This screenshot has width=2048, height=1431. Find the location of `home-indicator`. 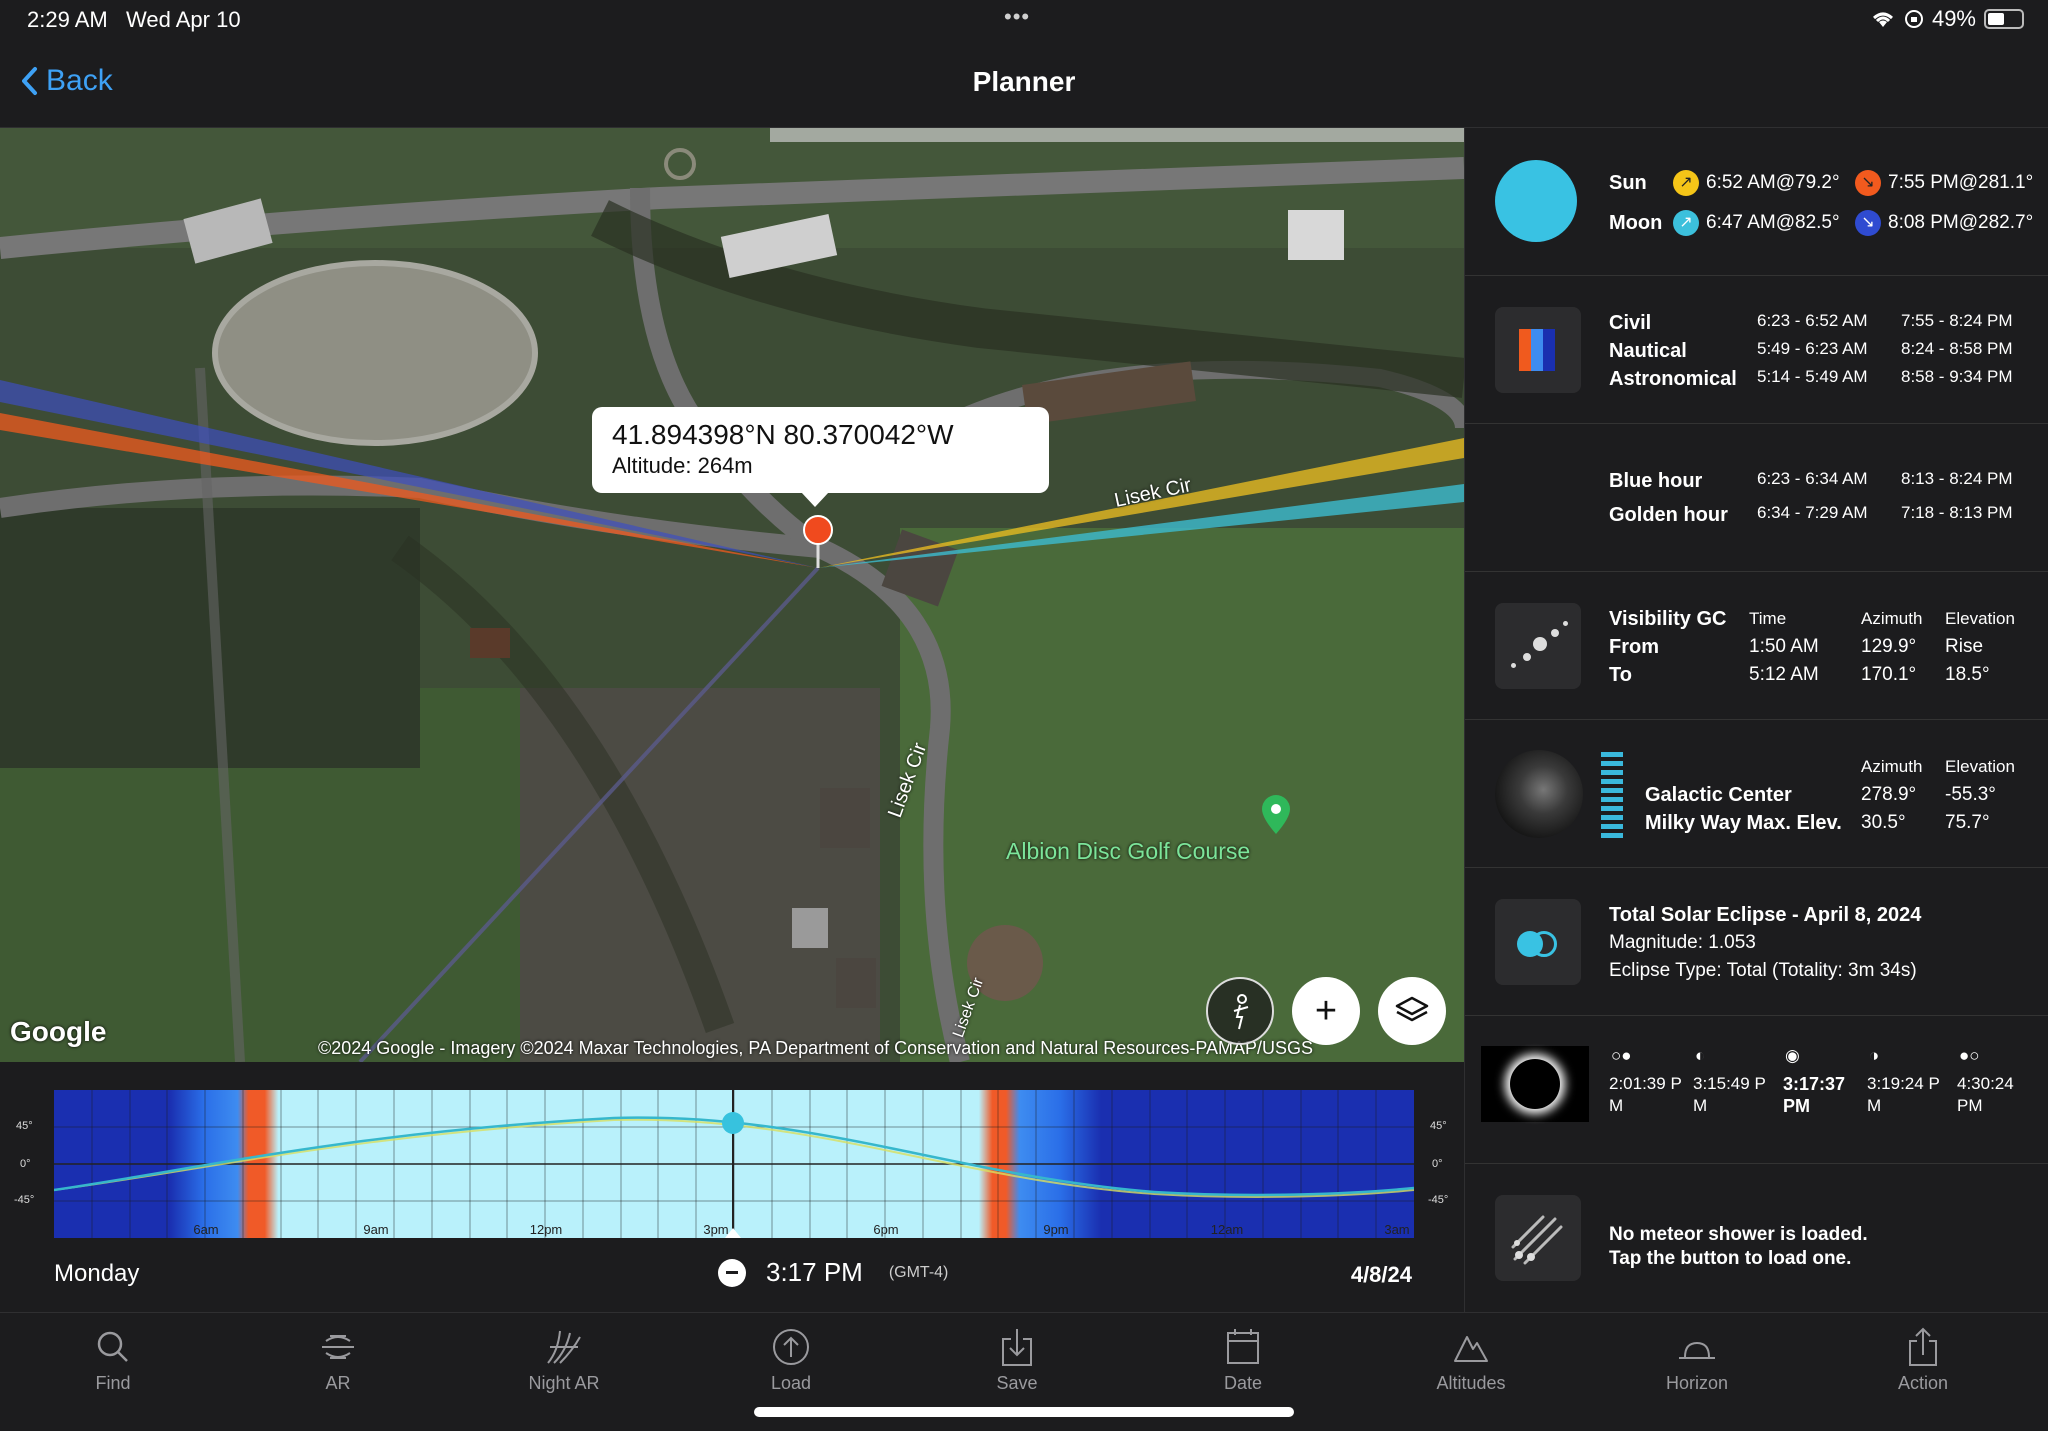

home-indicator is located at coordinates (1024, 1412).